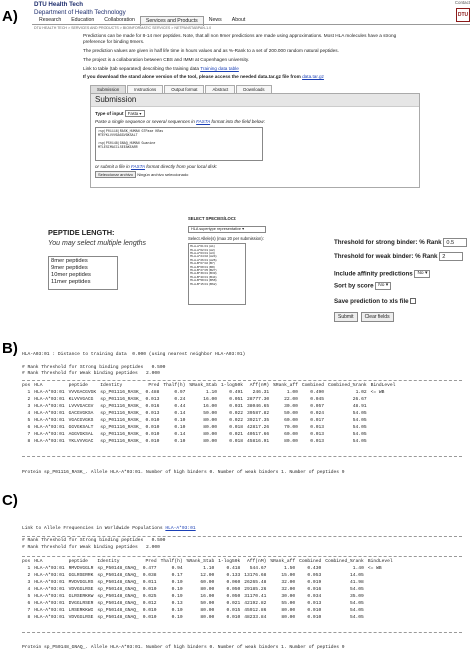 This screenshot has height=655, width=474. What do you see at coordinates (233, 596) in the screenshot?
I see `table-cell: 0.050` at bounding box center [233, 596].